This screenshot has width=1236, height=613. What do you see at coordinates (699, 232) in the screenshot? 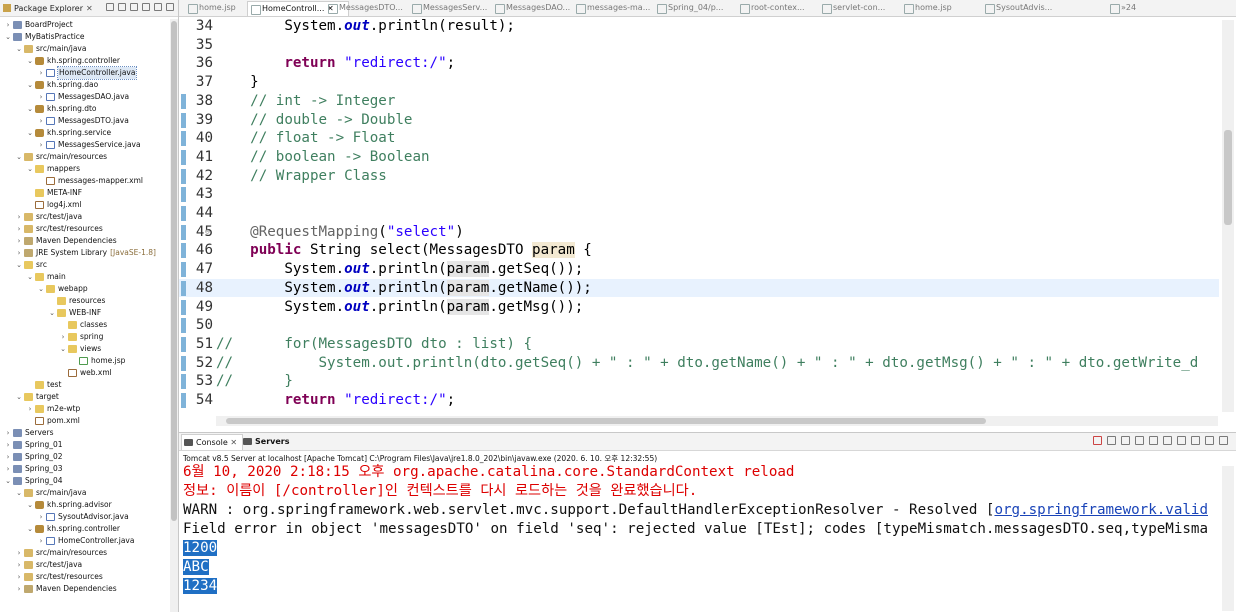
I see `code-line: 45 ⊖ @RequestMapping("select")` at bounding box center [699, 232].